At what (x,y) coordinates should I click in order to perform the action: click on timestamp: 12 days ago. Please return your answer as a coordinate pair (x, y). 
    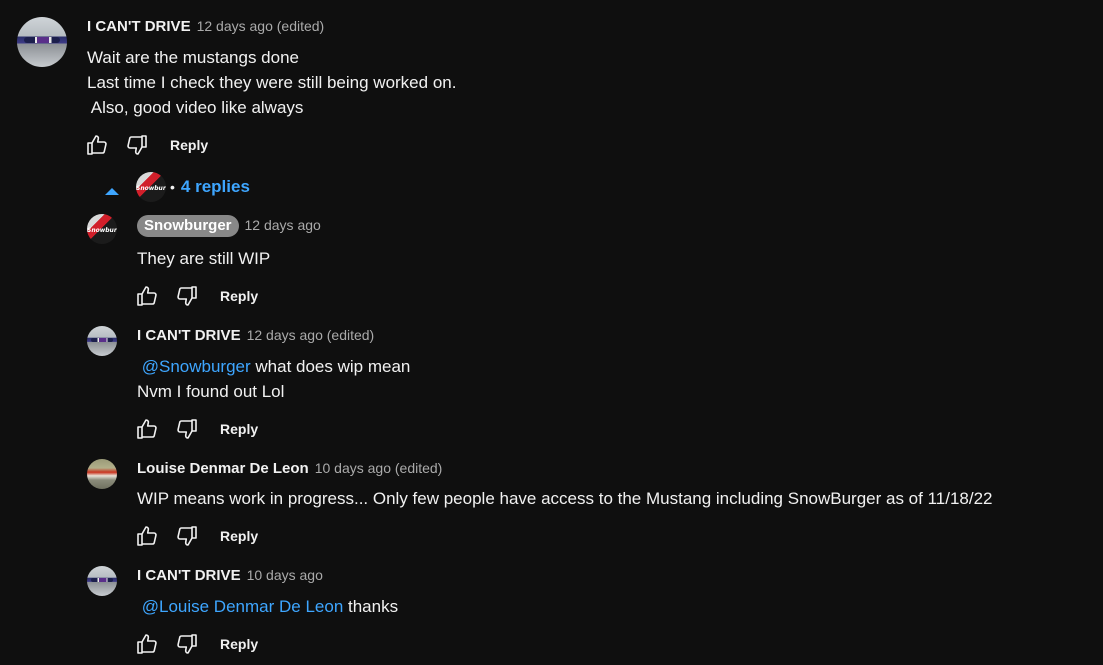
    Looking at the image, I should click on (283, 225).